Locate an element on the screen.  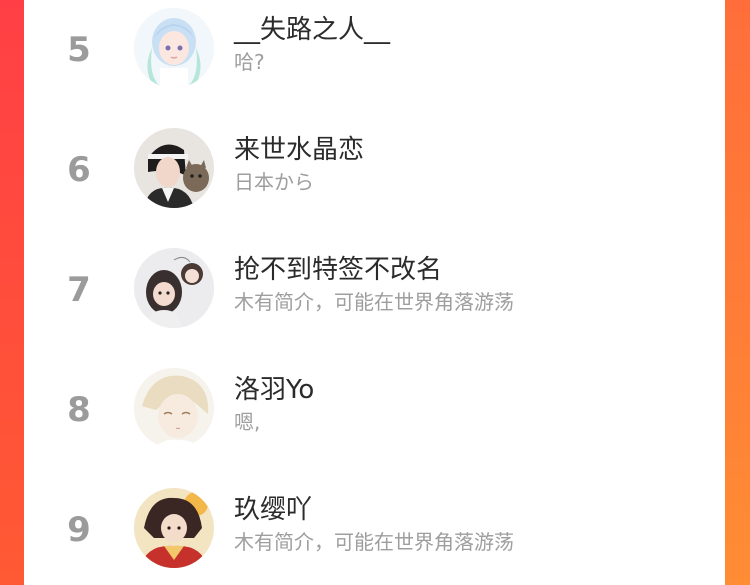
rank-number: 9 is located at coordinates (79, 530).